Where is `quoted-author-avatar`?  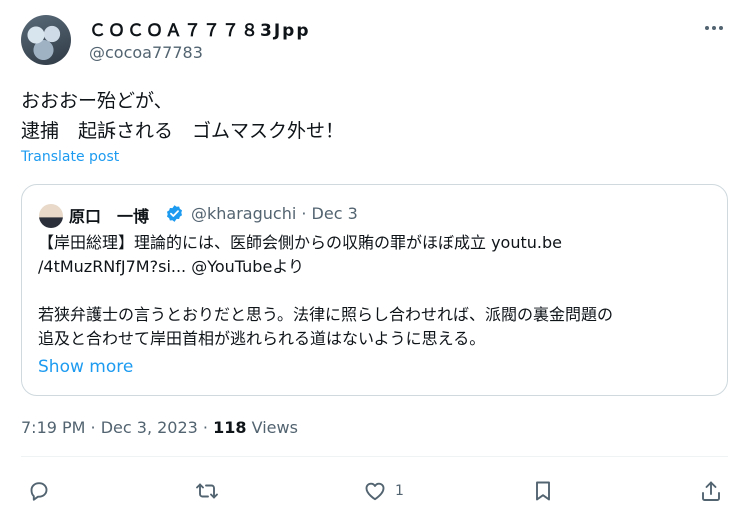
quoted-author-avatar is located at coordinates (51, 216).